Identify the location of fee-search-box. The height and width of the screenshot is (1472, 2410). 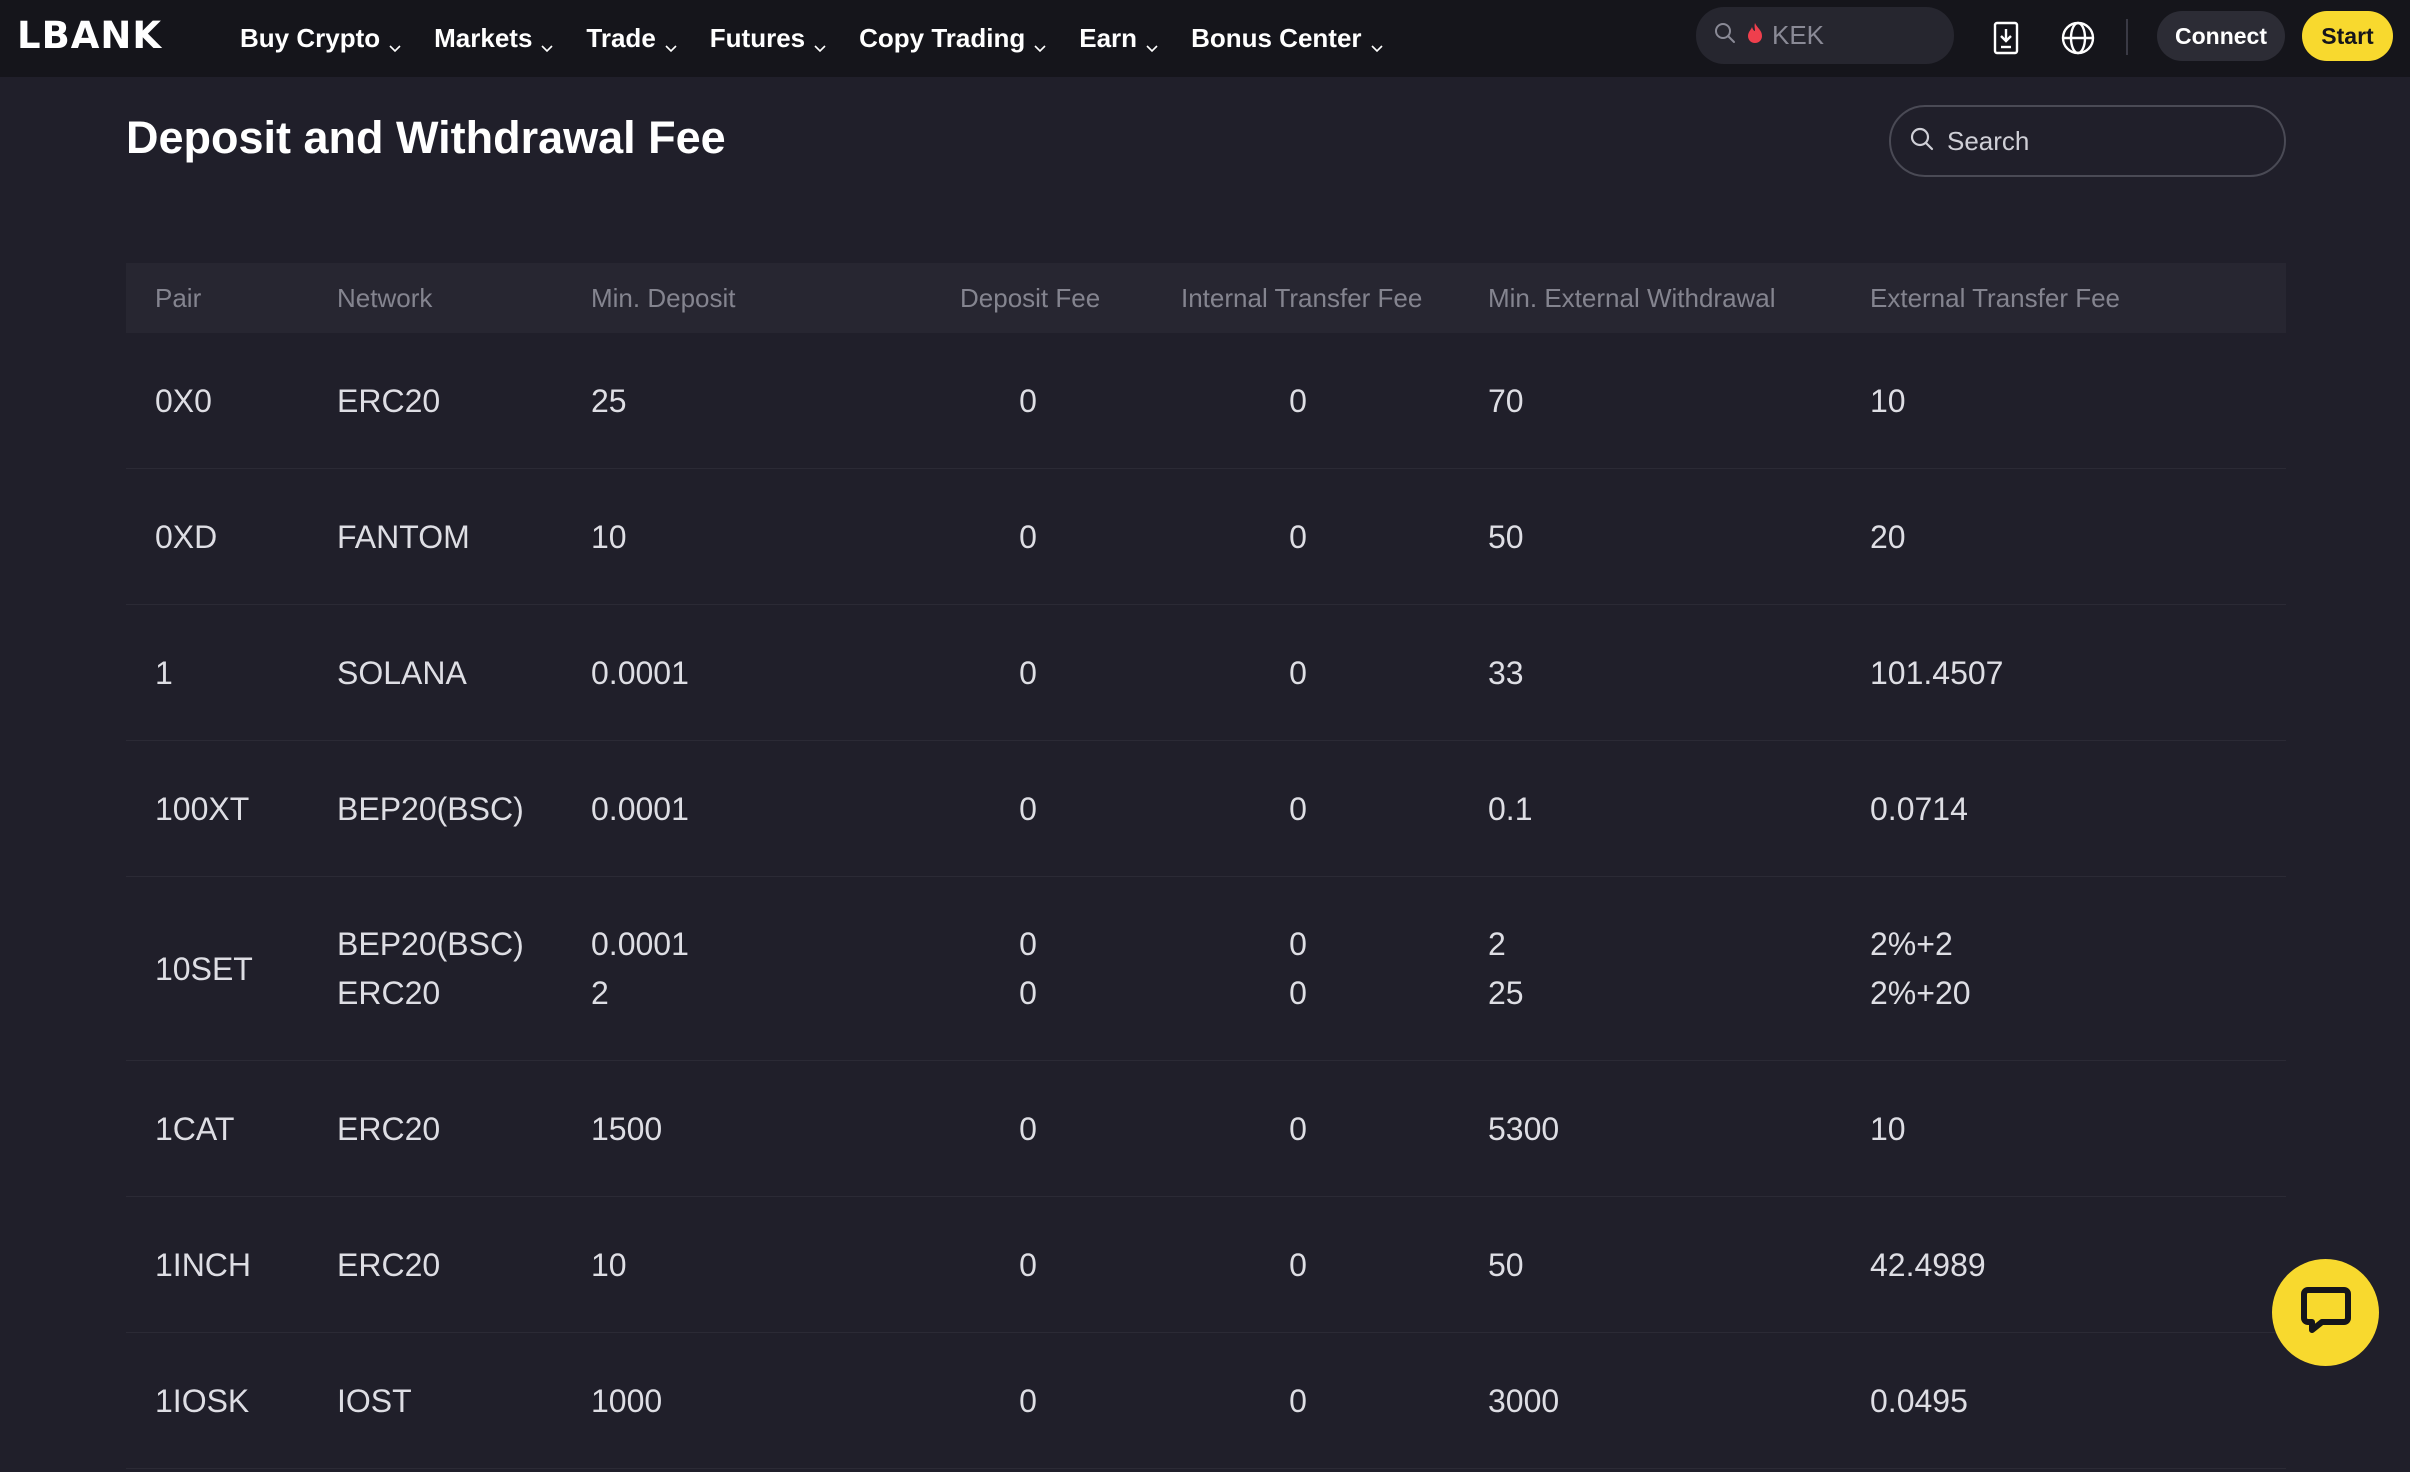
(2087, 141).